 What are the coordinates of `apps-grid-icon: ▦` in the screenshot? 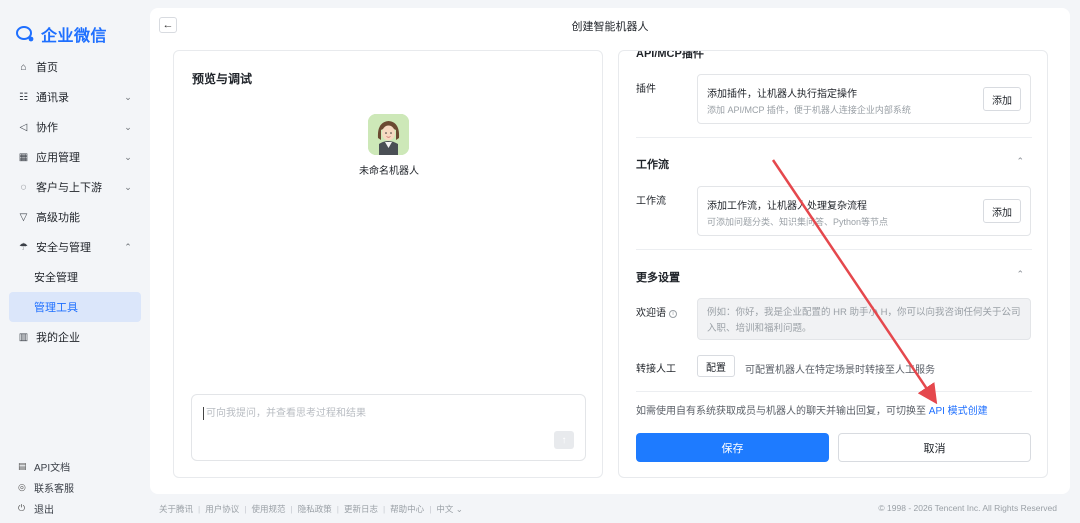 It's located at (23, 157).